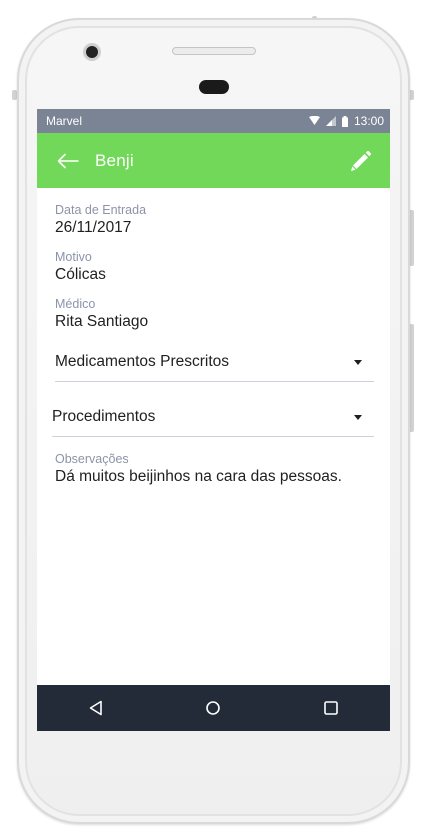 Image resolution: width=430 pixels, height=830 pixels. Describe the element at coordinates (68, 161) in the screenshot. I see `arrow-left-icon` at that location.